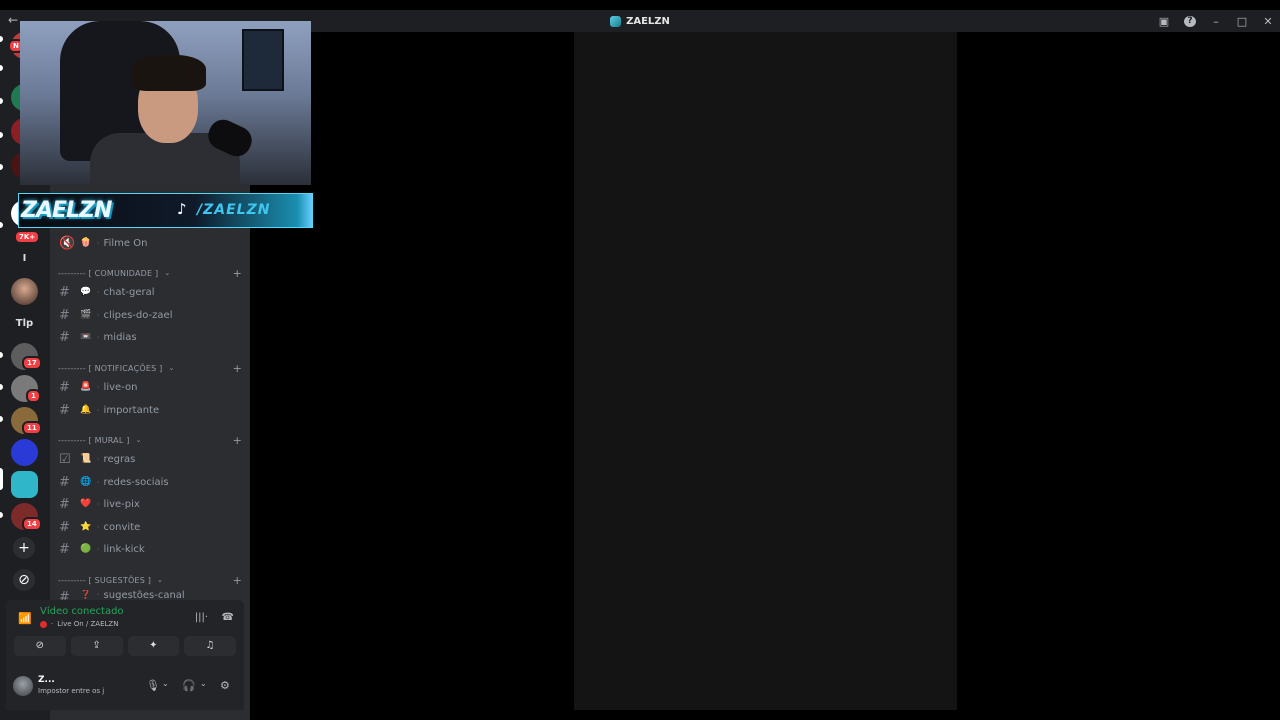  What do you see at coordinates (25, 618) in the screenshot?
I see `signal-icon: 📶` at bounding box center [25, 618].